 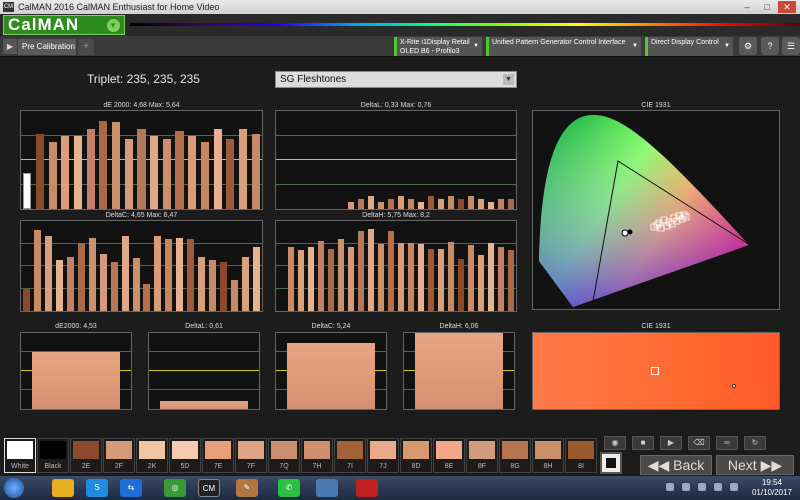 What do you see at coordinates (218, 455) in the screenshot?
I see `patch-swatch: 7E` at bounding box center [218, 455].